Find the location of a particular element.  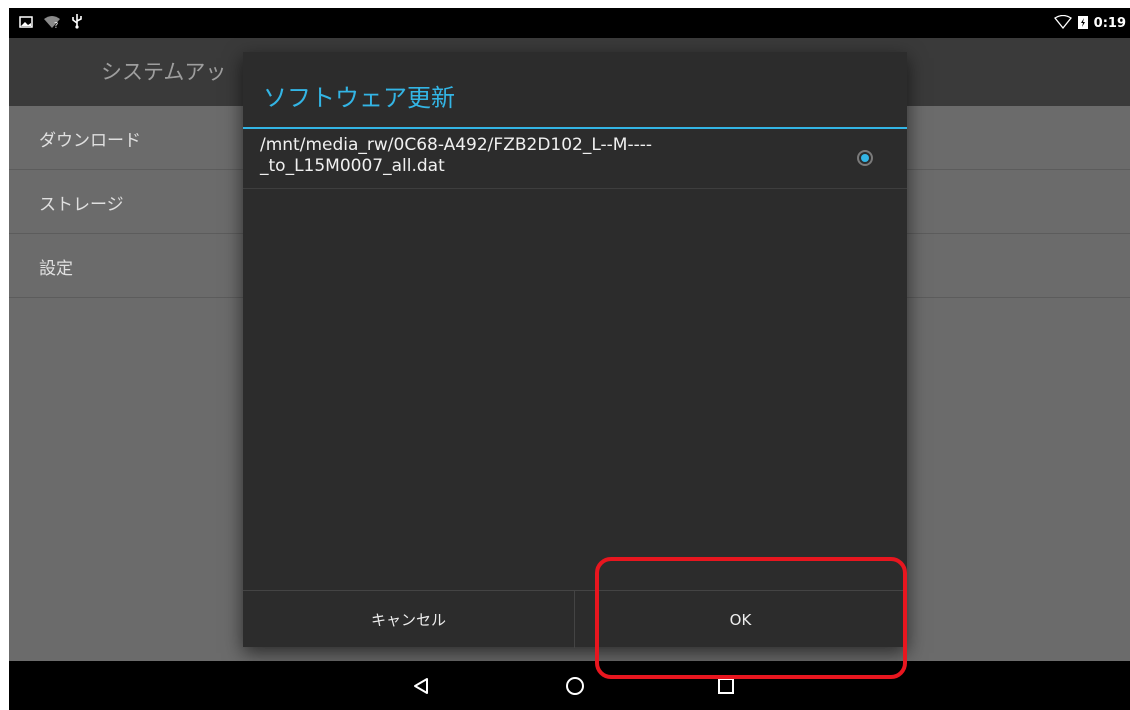

wifi-outline-icon is located at coordinates (1062, 23).